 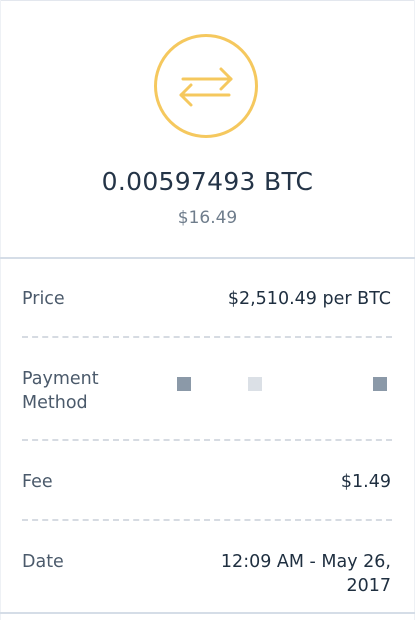 What do you see at coordinates (368, 586) in the screenshot?
I see `date-value-line2: 2017` at bounding box center [368, 586].